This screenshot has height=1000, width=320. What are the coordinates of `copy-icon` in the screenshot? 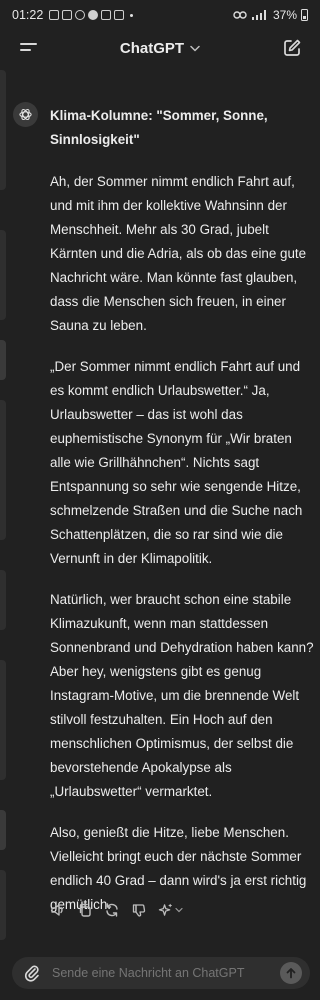 It's located at (85, 910).